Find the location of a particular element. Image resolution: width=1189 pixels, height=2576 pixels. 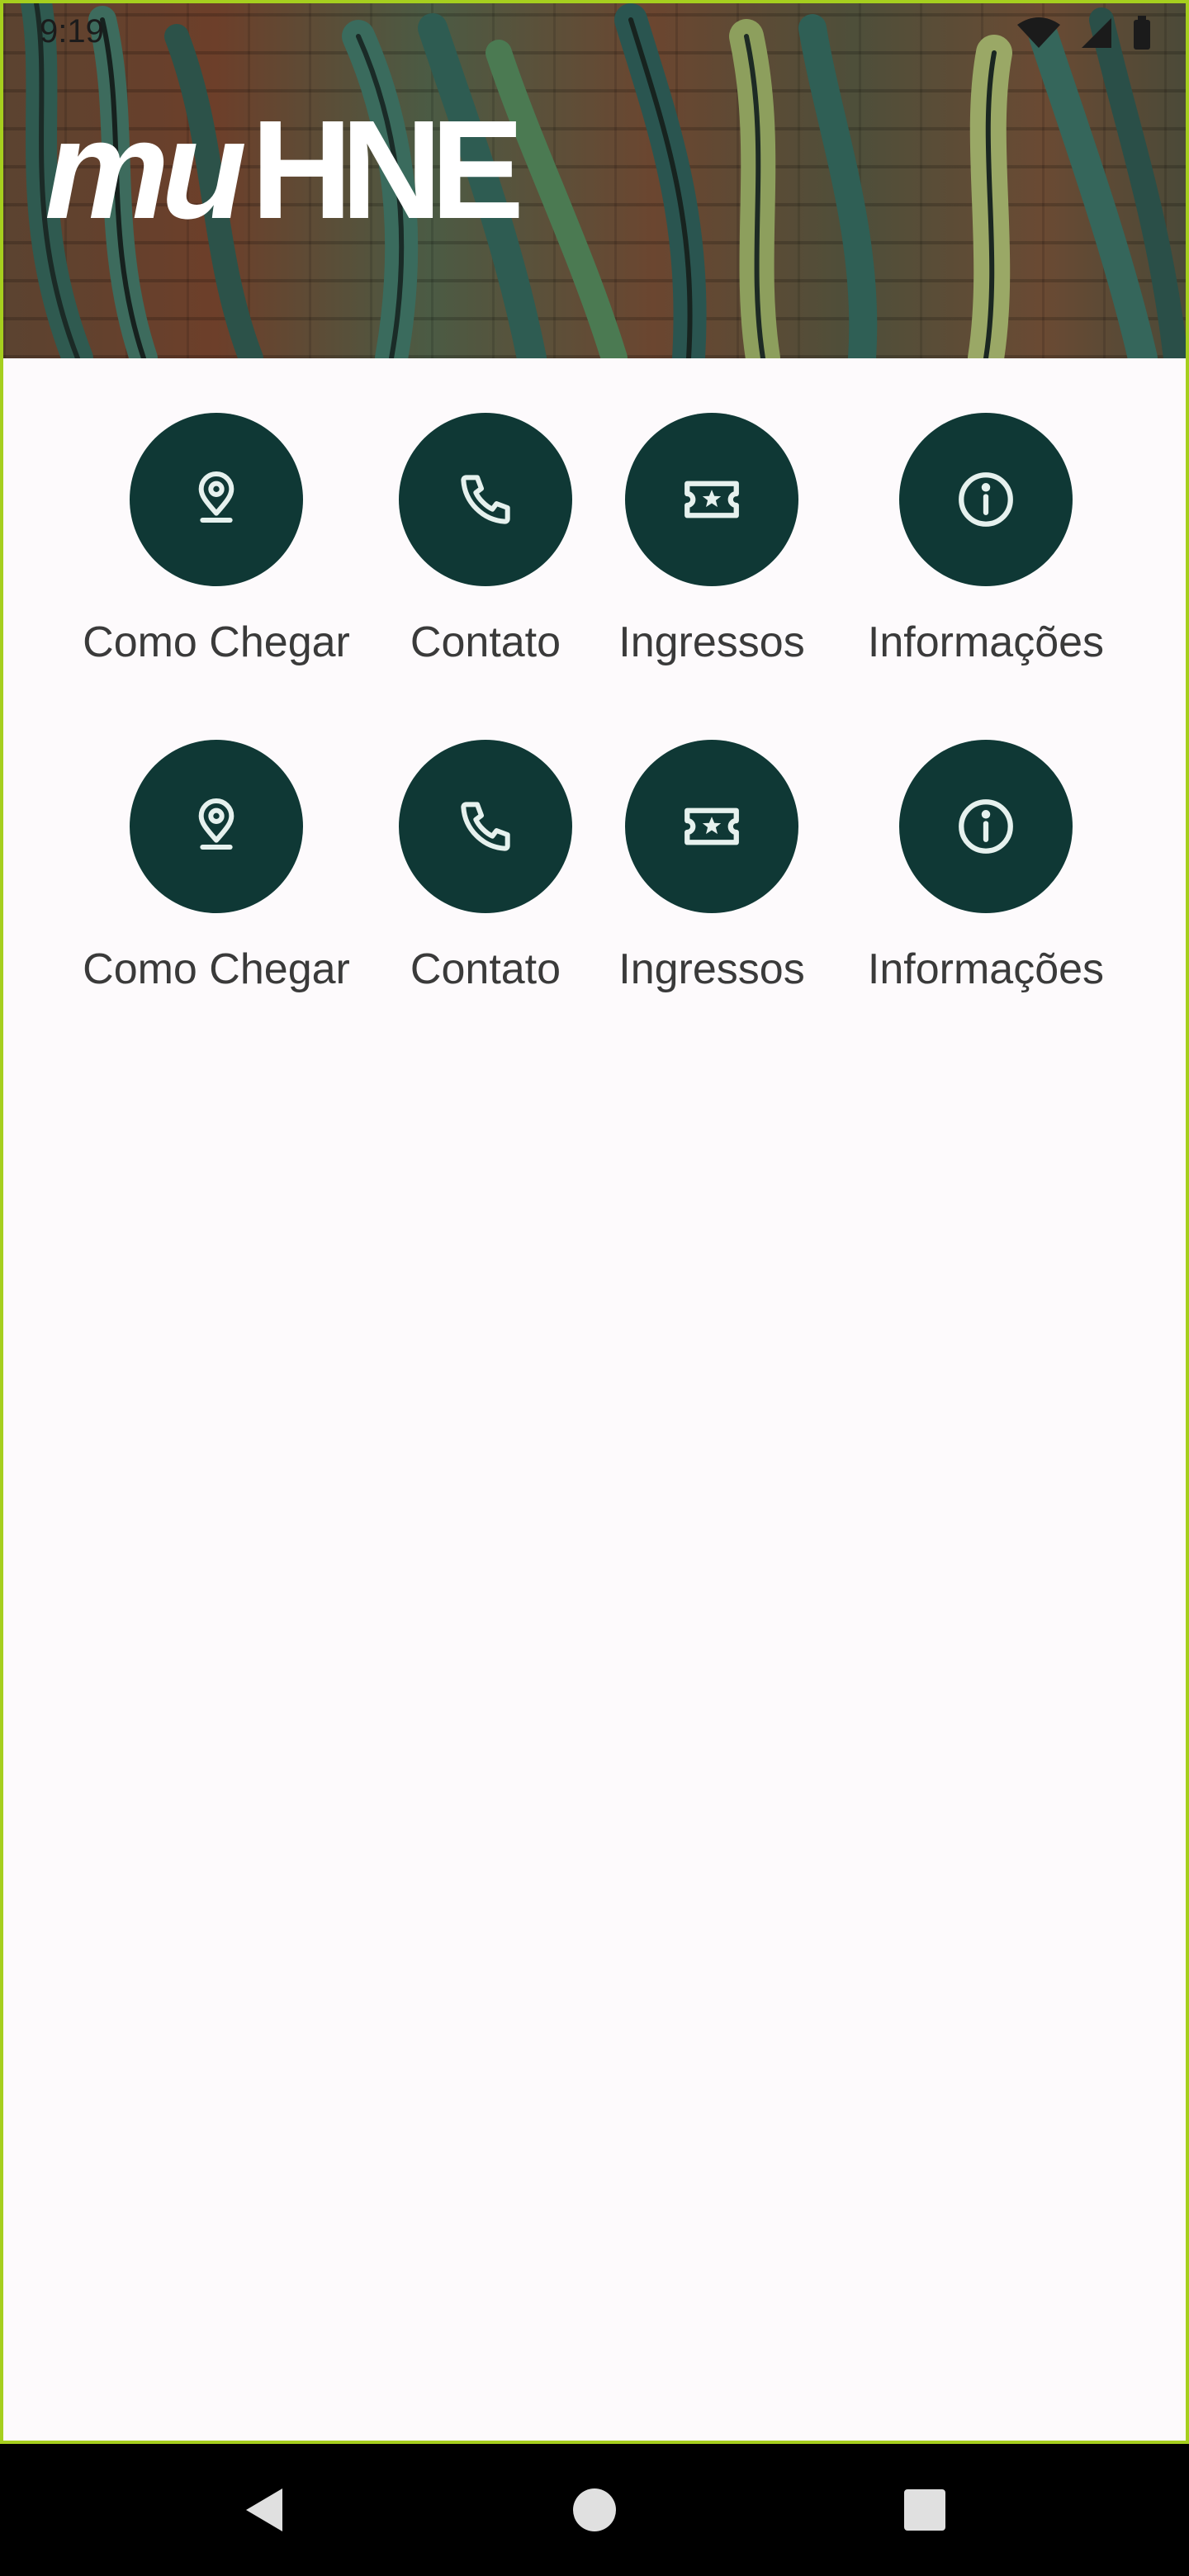

status-icons is located at coordinates (1084, 33).